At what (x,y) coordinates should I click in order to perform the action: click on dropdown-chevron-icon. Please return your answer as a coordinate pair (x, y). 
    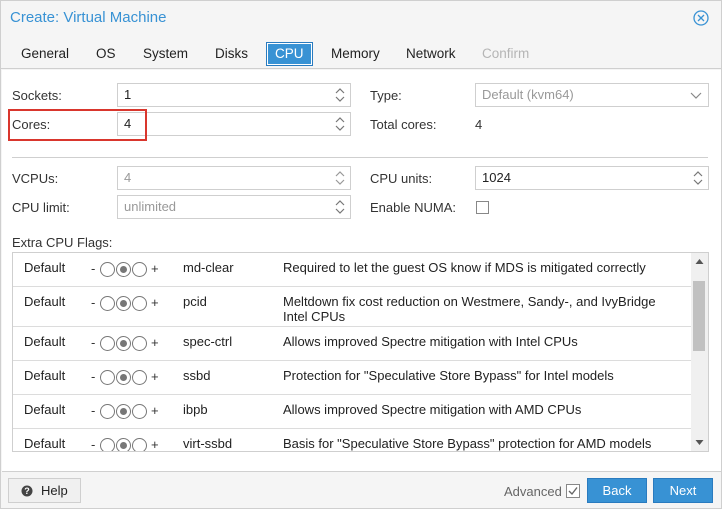
    Looking at the image, I should click on (696, 95).